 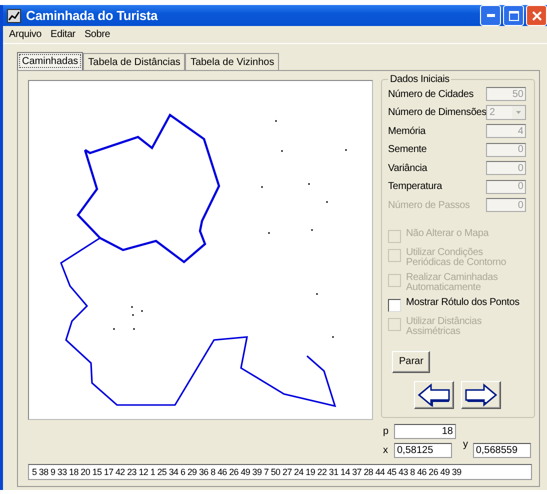 What do you see at coordinates (463, 303) in the screenshot?
I see `checkbox-label: Mostrar Rótulo dos Pontos` at bounding box center [463, 303].